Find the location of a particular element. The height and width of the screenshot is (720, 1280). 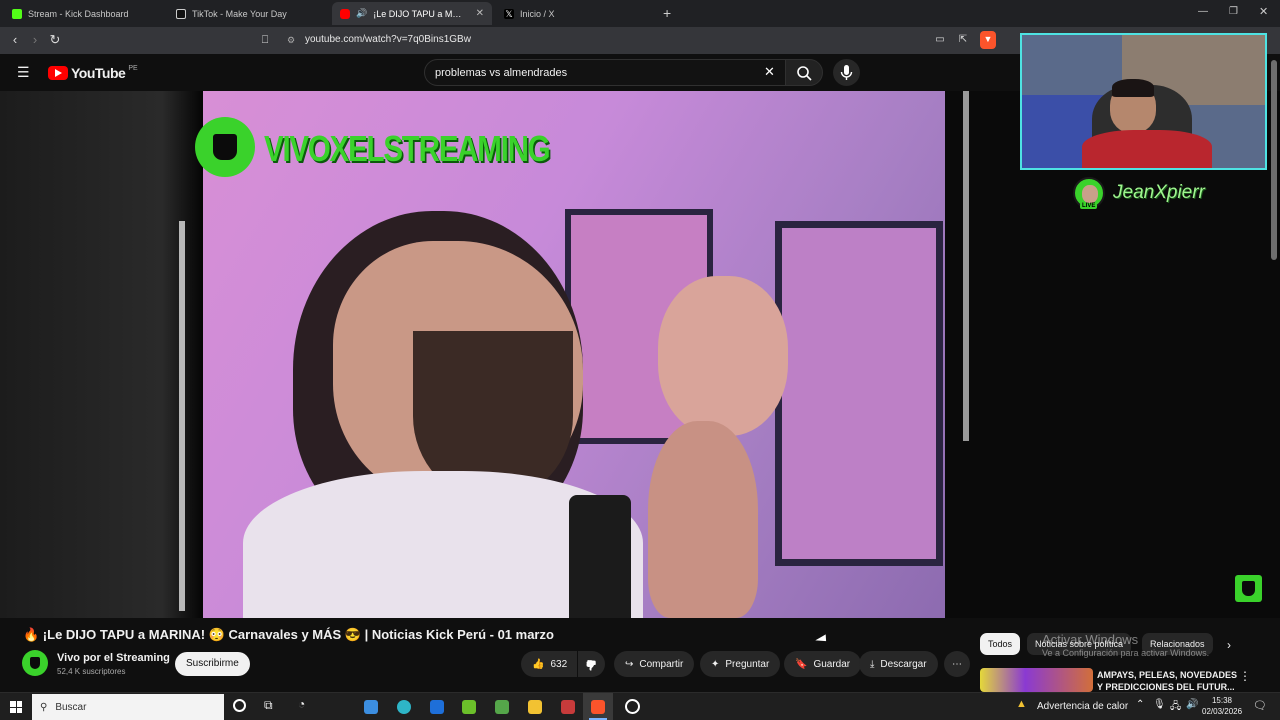

clock: 15:38 02/03/2026 is located at coordinates (1222, 706).